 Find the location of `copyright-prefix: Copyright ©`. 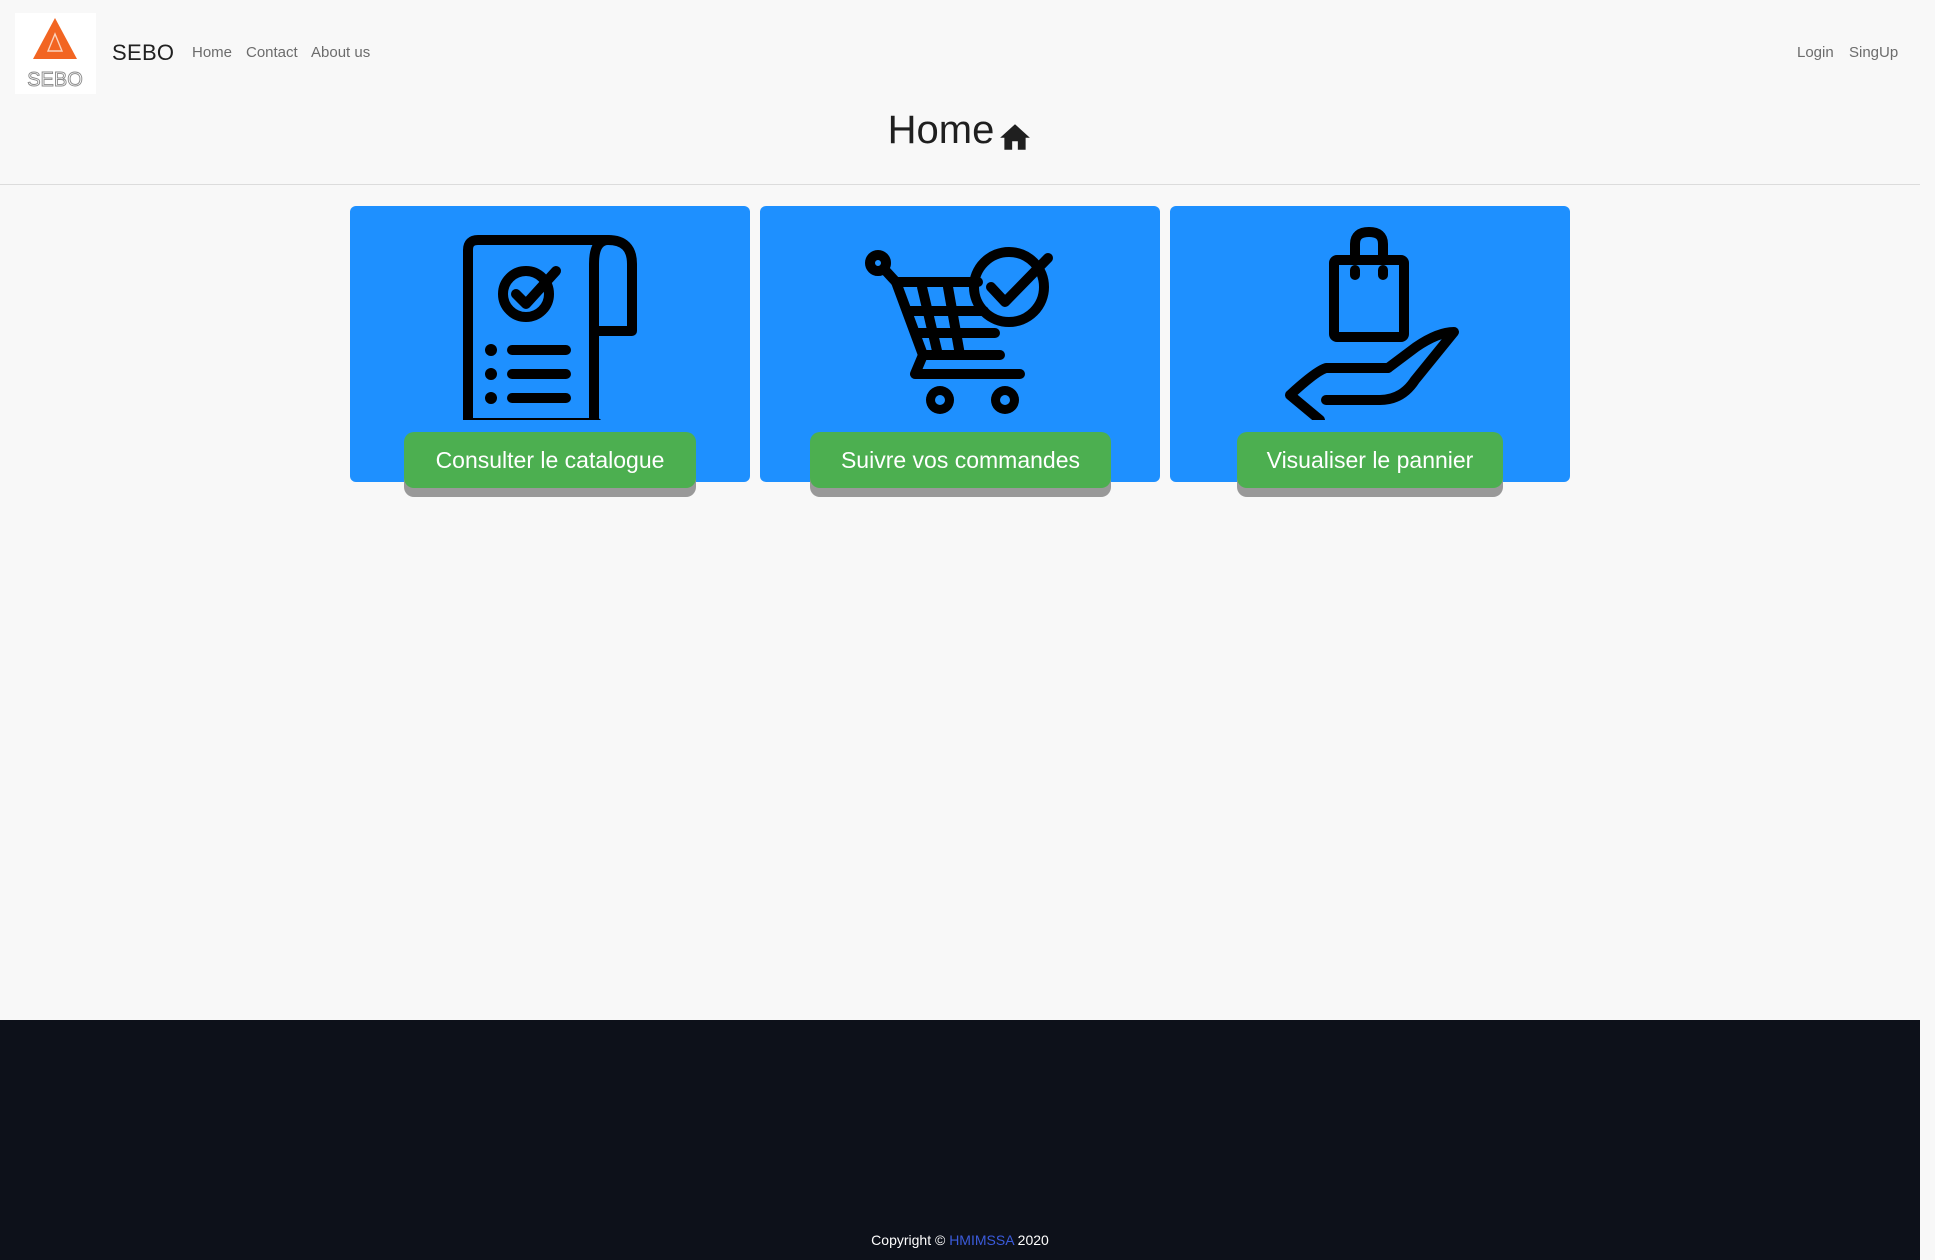

copyright-prefix: Copyright © is located at coordinates (908, 1240).